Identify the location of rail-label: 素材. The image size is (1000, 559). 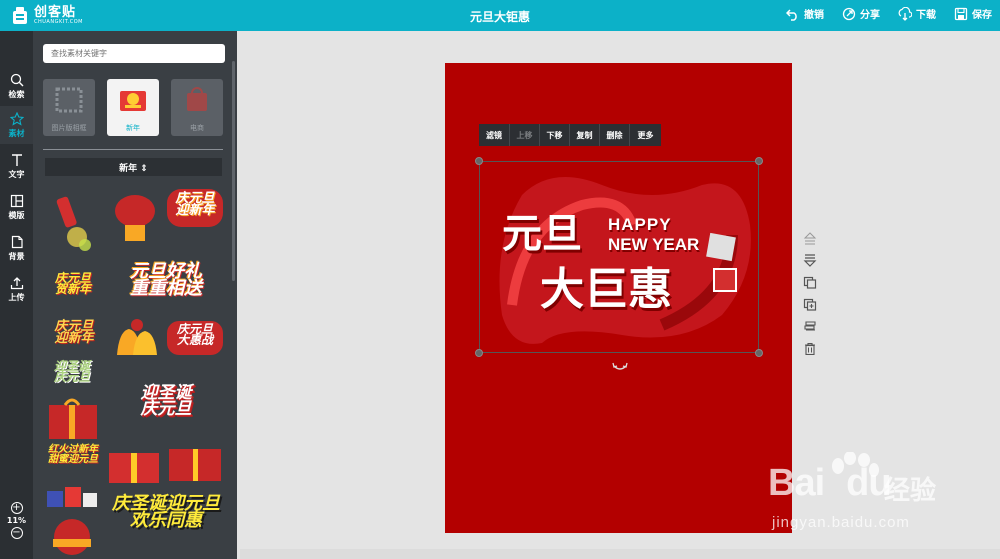
(16, 133).